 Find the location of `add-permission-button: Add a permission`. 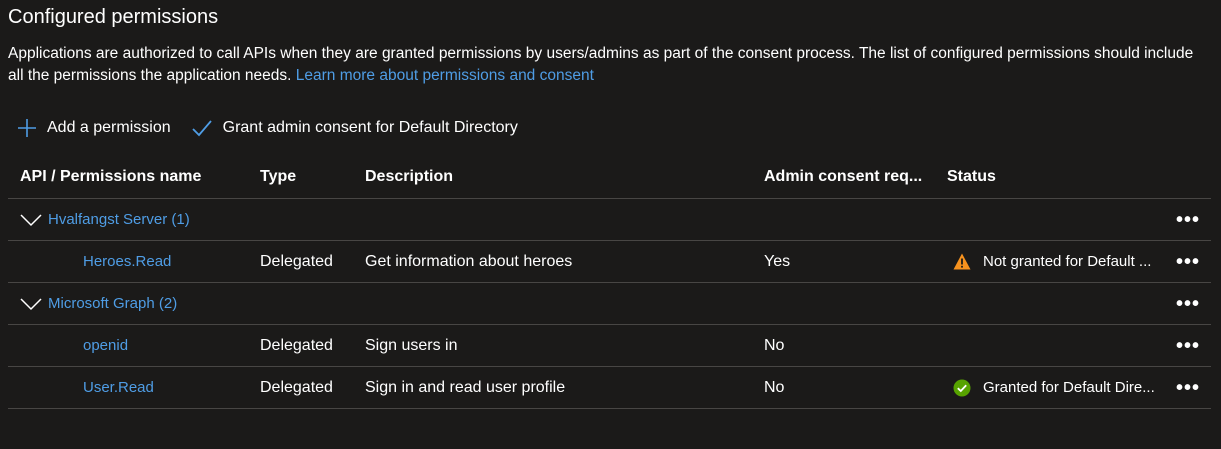

add-permission-button: Add a permission is located at coordinates (94, 128).